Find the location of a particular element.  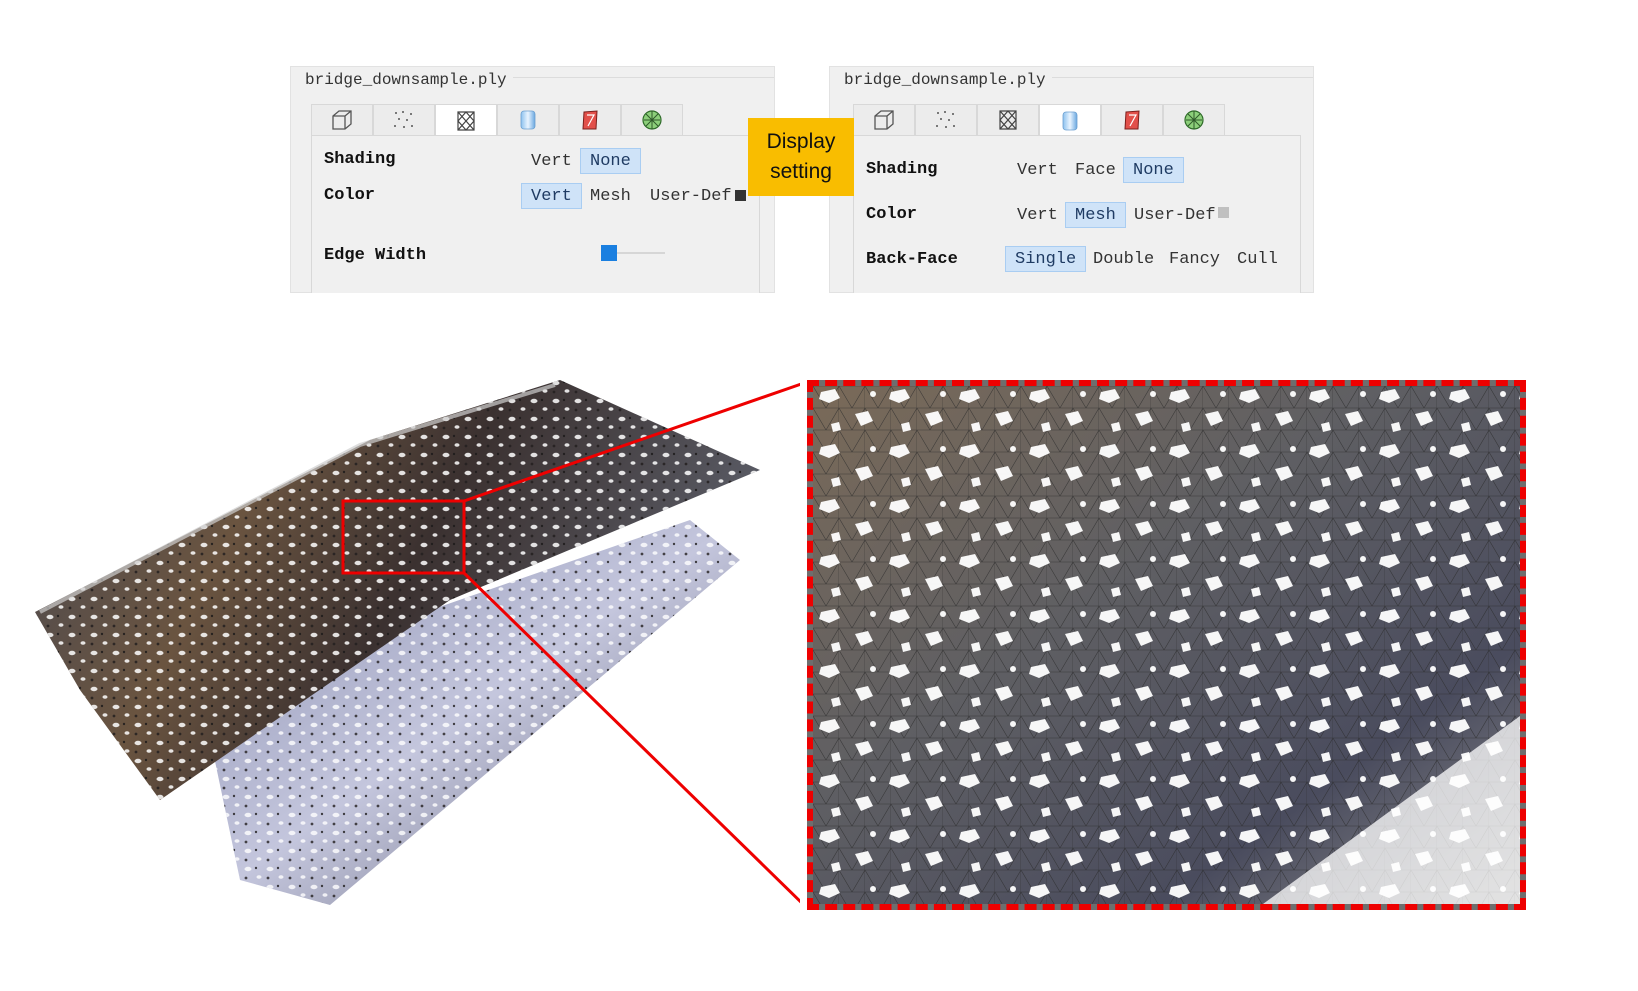

backface-label: Back-Face is located at coordinates (912, 259).